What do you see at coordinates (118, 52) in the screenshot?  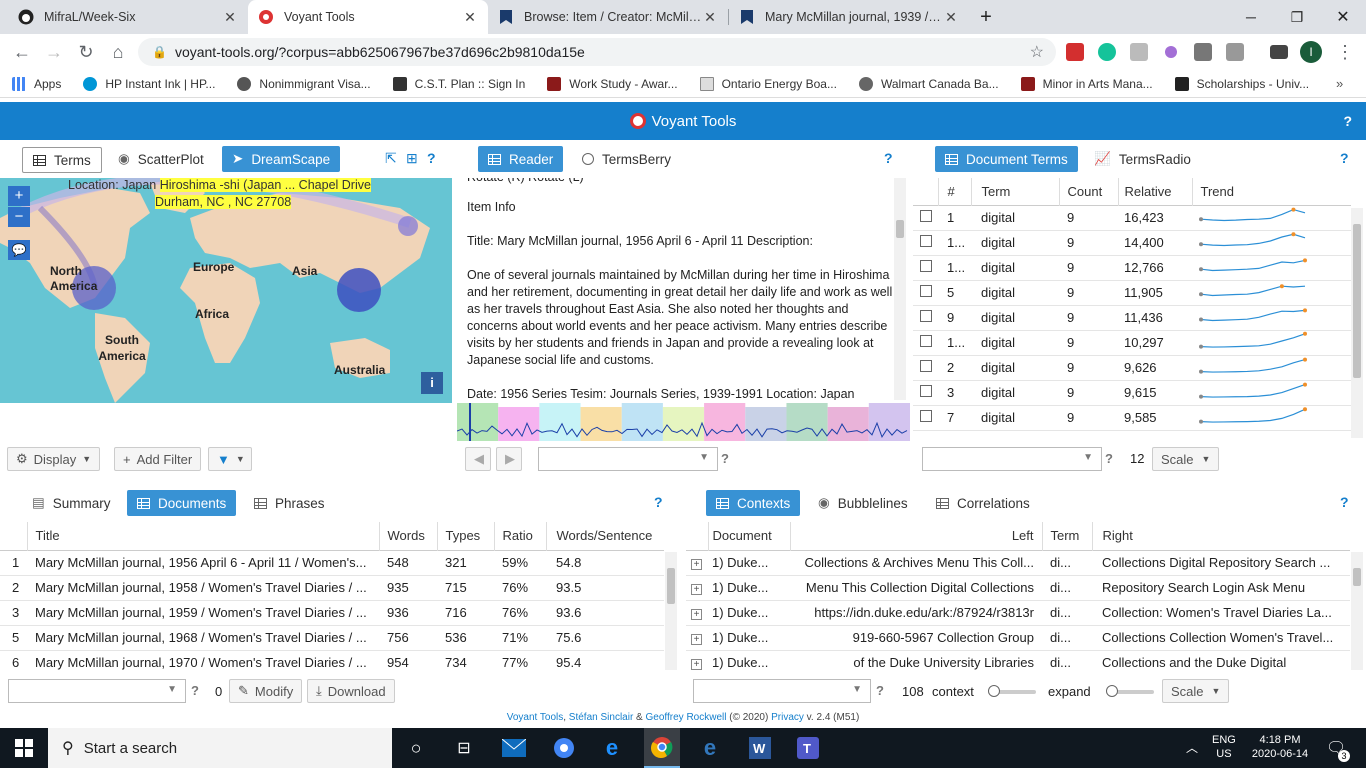 I see `home-button: ⌂` at bounding box center [118, 52].